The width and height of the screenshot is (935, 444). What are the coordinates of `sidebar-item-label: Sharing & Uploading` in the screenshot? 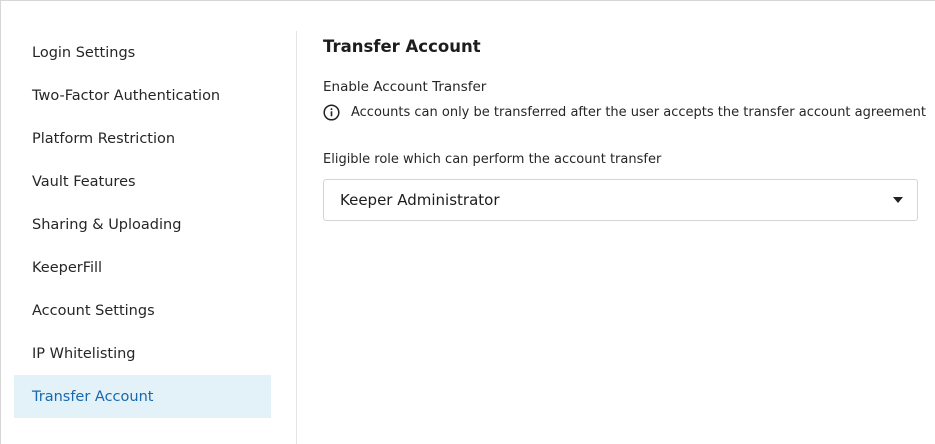 It's located at (107, 224).